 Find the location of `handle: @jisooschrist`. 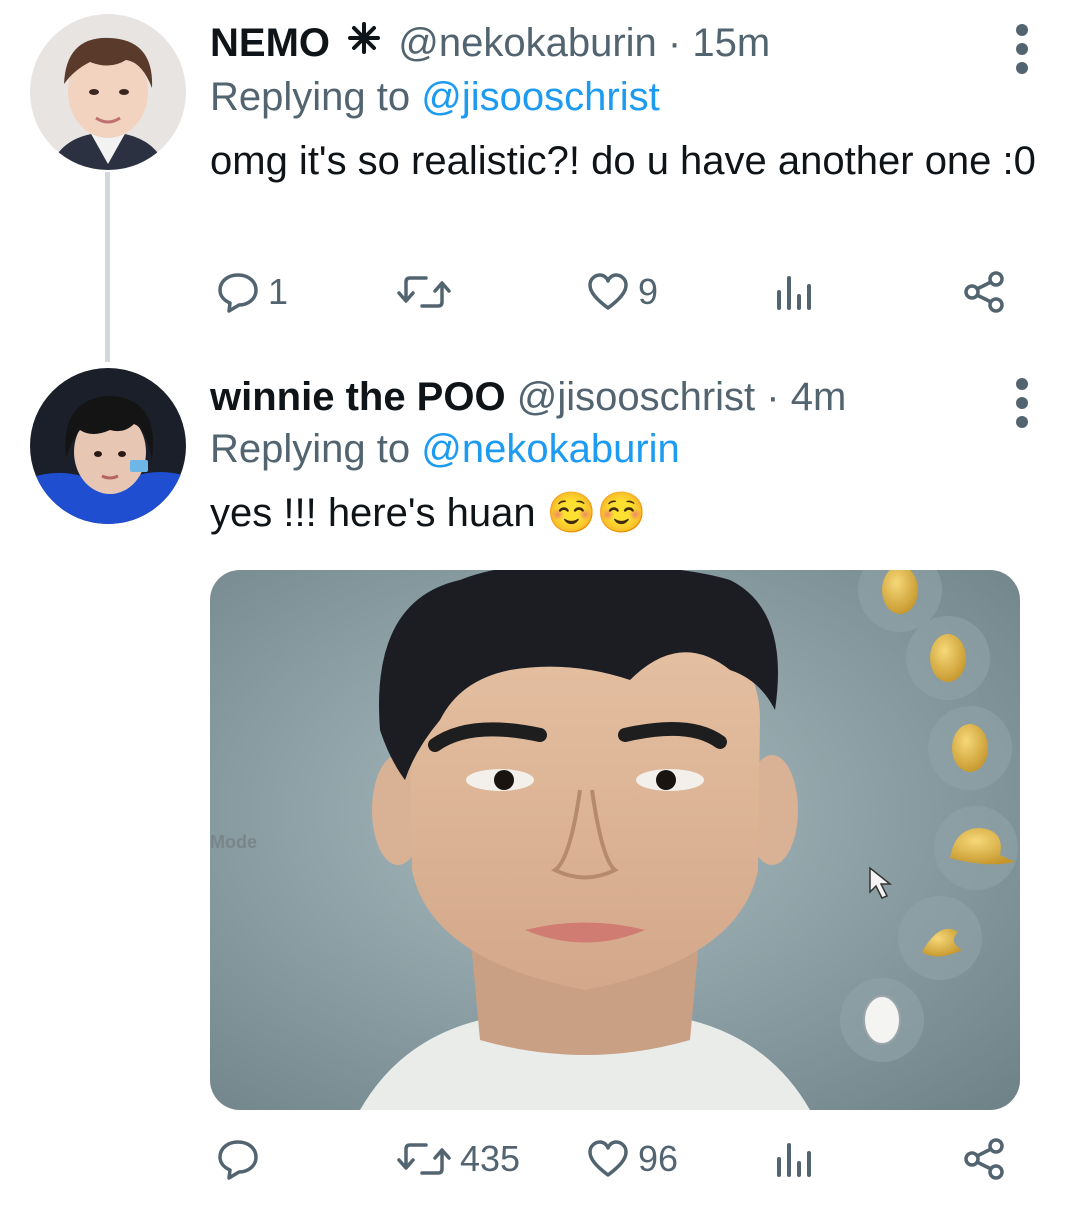

handle: @jisooschrist is located at coordinates (636, 397).